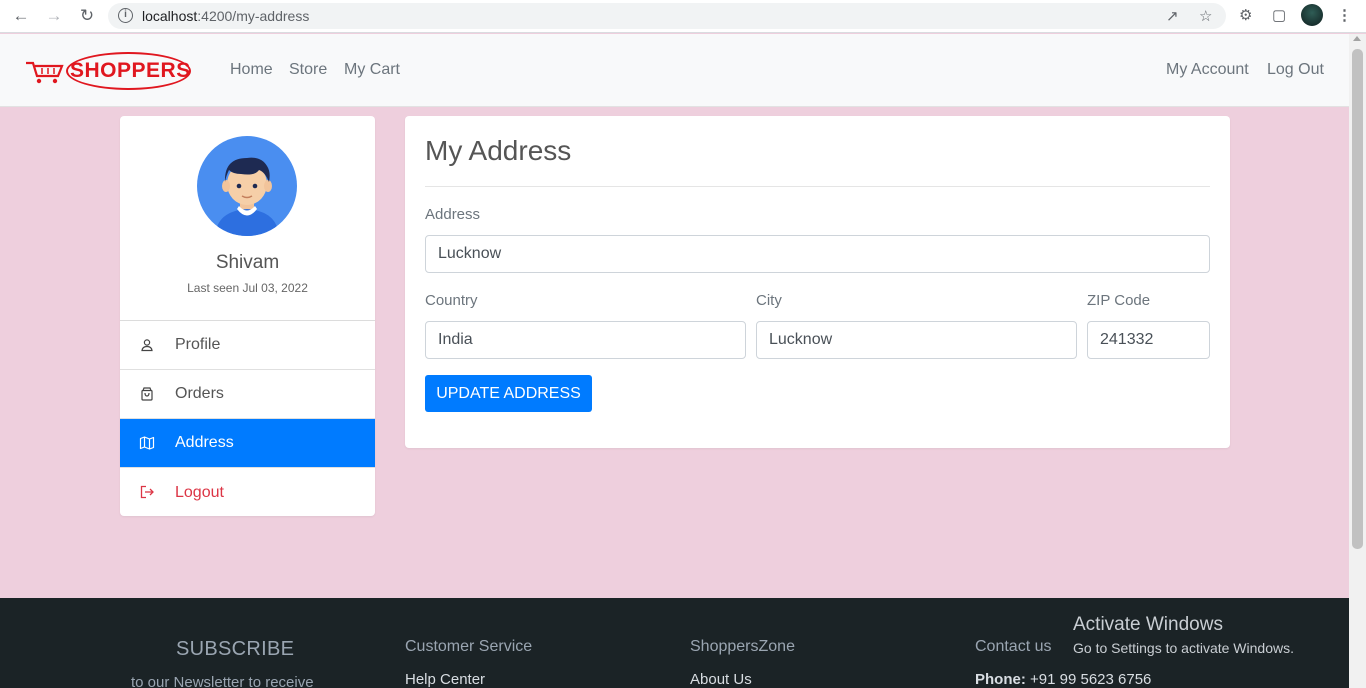 The height and width of the screenshot is (688, 1366). I want to click on footer-phone: Phone: +91 99 5623 6756, so click(1063, 679).